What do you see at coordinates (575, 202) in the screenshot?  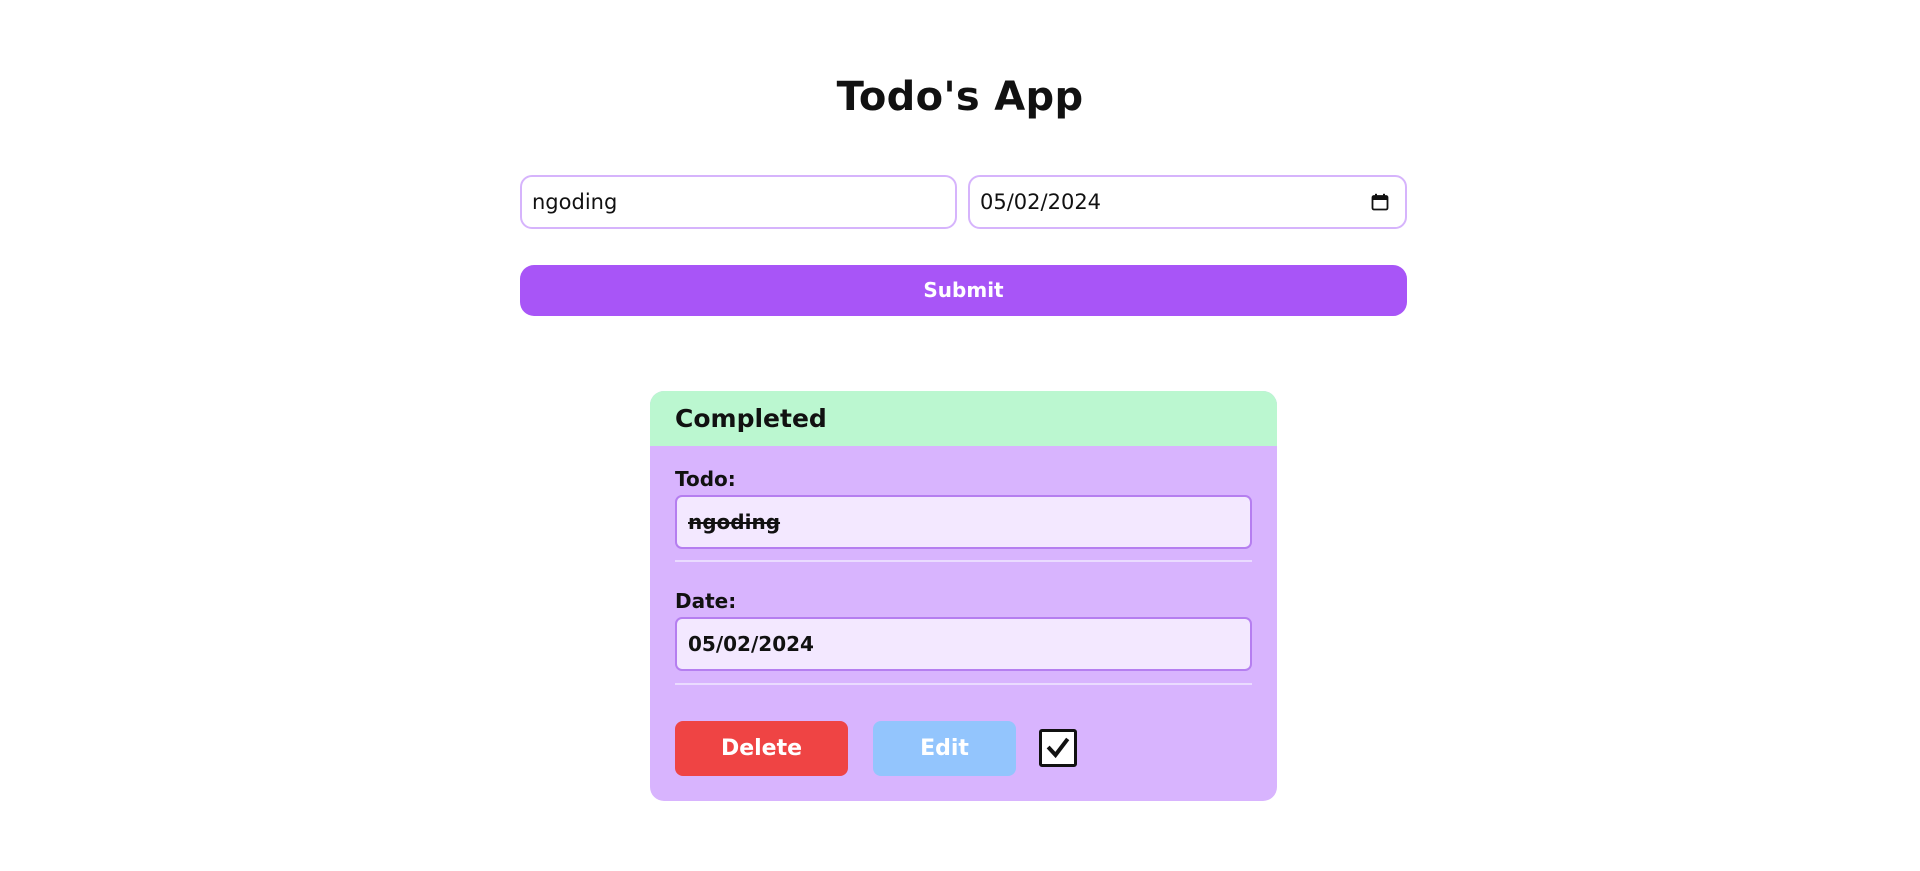 I see `todo-input-value: ngoding` at bounding box center [575, 202].